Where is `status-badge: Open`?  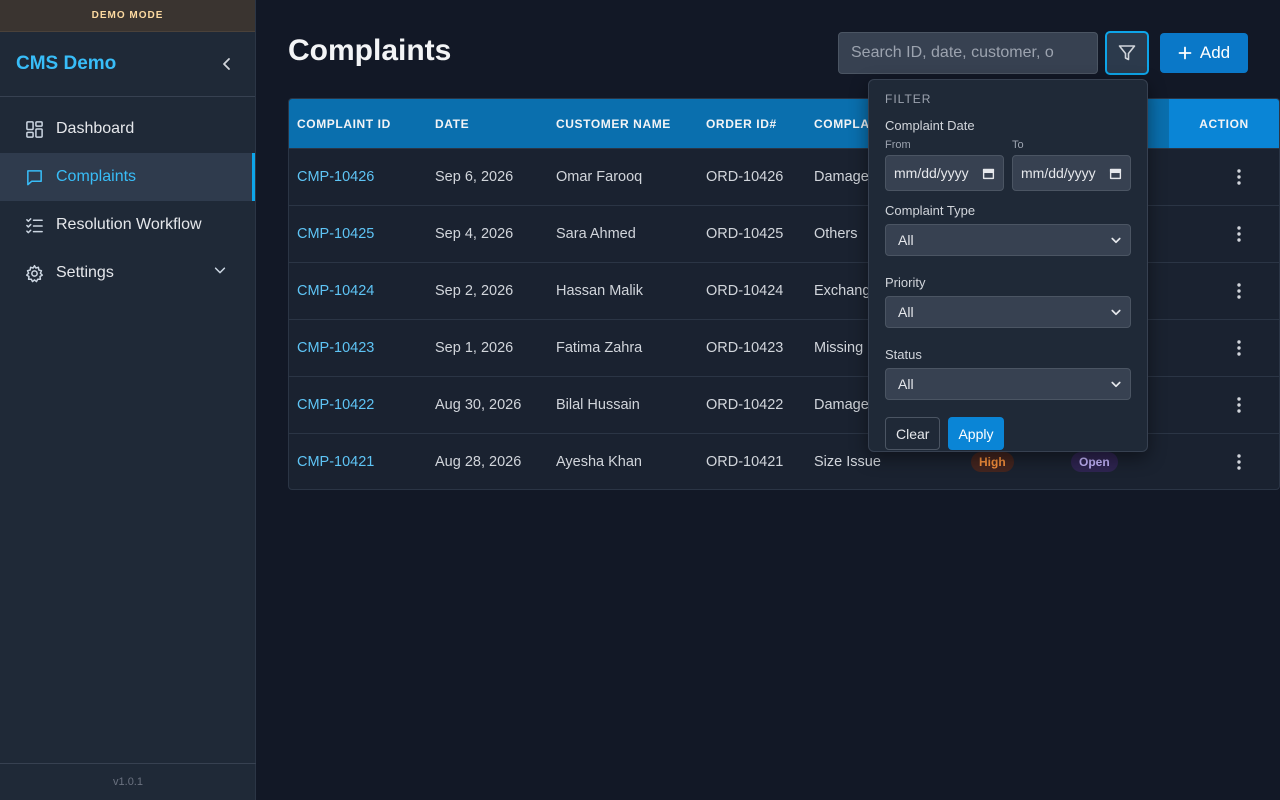 status-badge: Open is located at coordinates (1094, 462).